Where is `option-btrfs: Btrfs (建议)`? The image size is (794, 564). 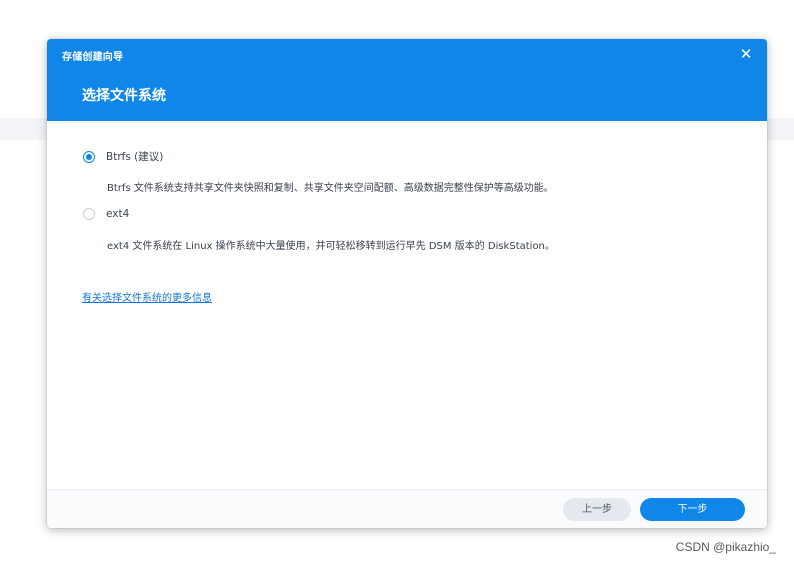 option-btrfs: Btrfs (建议) is located at coordinates (123, 156).